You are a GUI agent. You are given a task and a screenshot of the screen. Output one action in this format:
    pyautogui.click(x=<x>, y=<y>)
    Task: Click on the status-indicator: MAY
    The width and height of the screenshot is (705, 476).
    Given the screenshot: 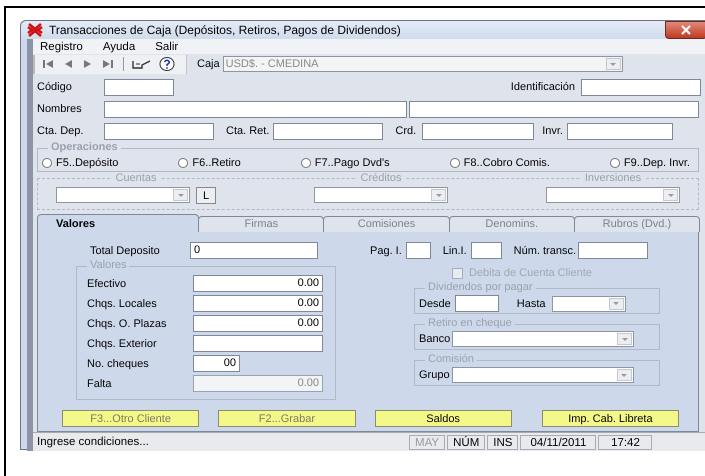 What is the action you would take?
    pyautogui.click(x=427, y=442)
    